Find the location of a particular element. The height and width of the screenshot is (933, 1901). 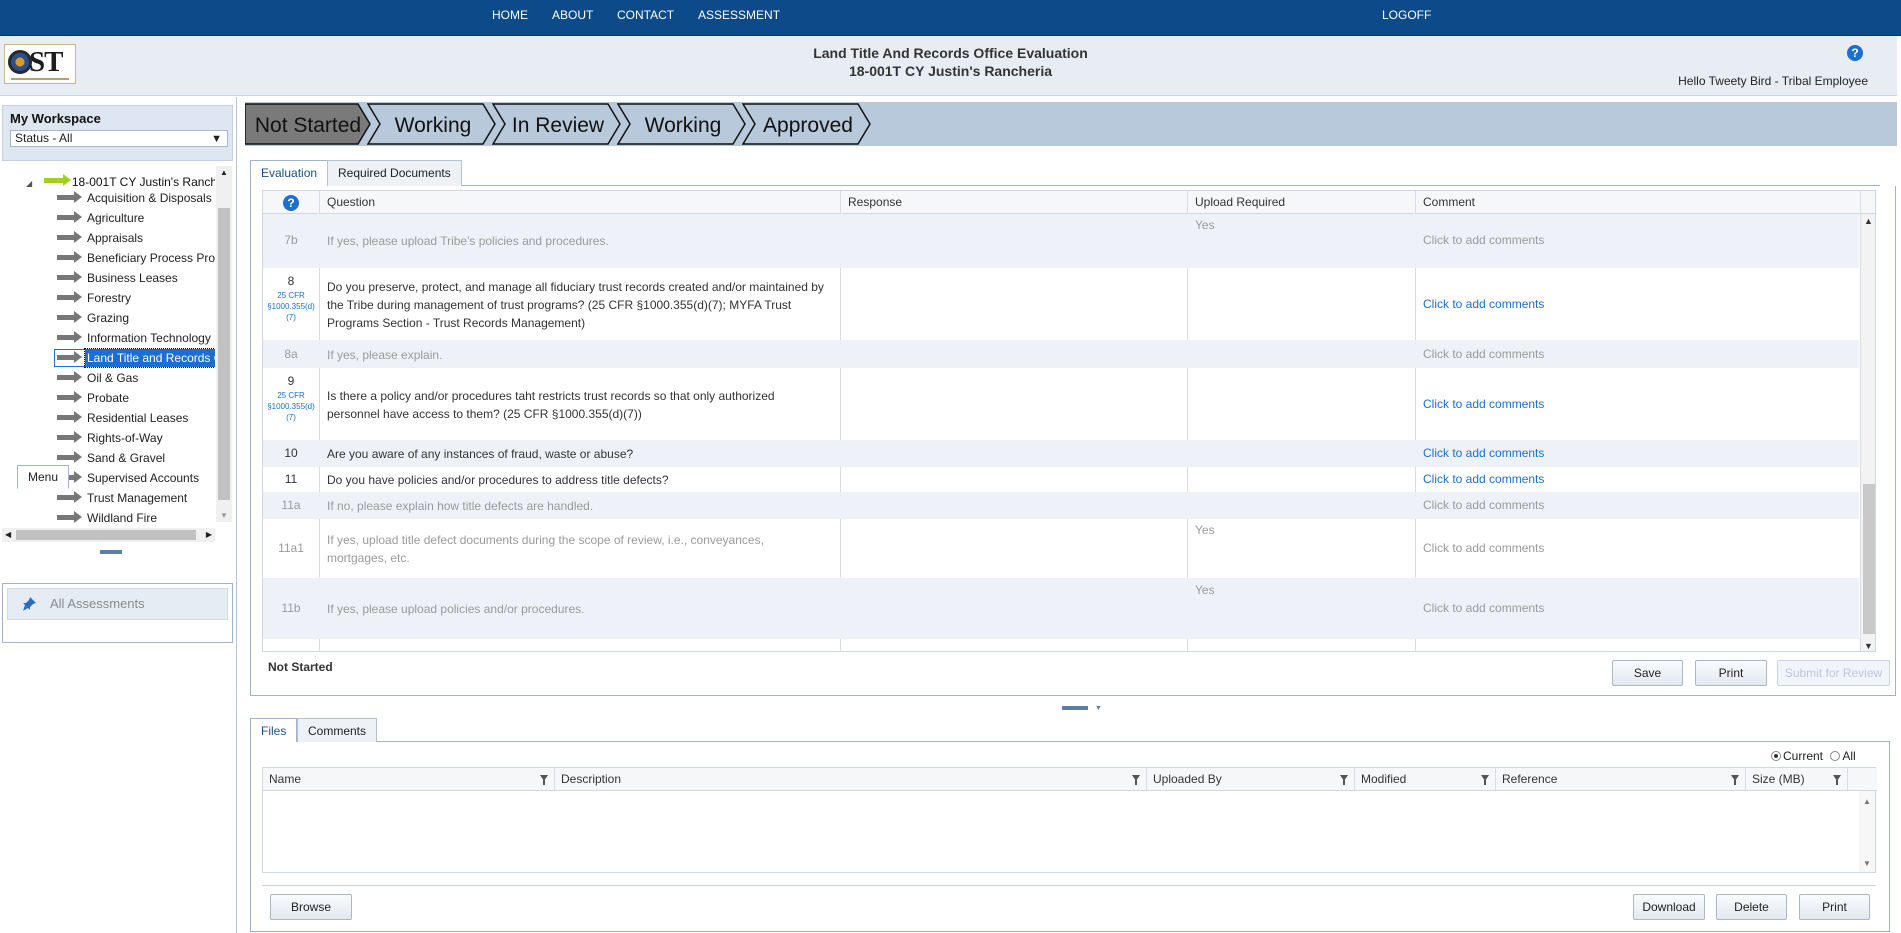

radio-all is located at coordinates (1835, 756).